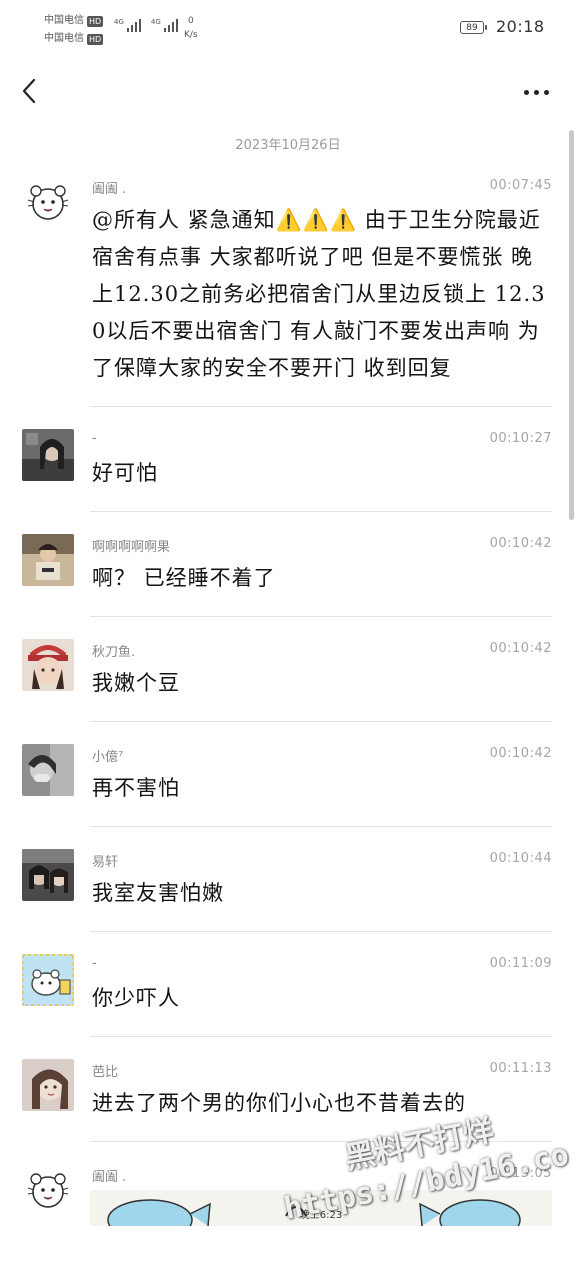  What do you see at coordinates (288, 145) in the screenshot?
I see `date-separator: 2023年10月26日` at bounding box center [288, 145].